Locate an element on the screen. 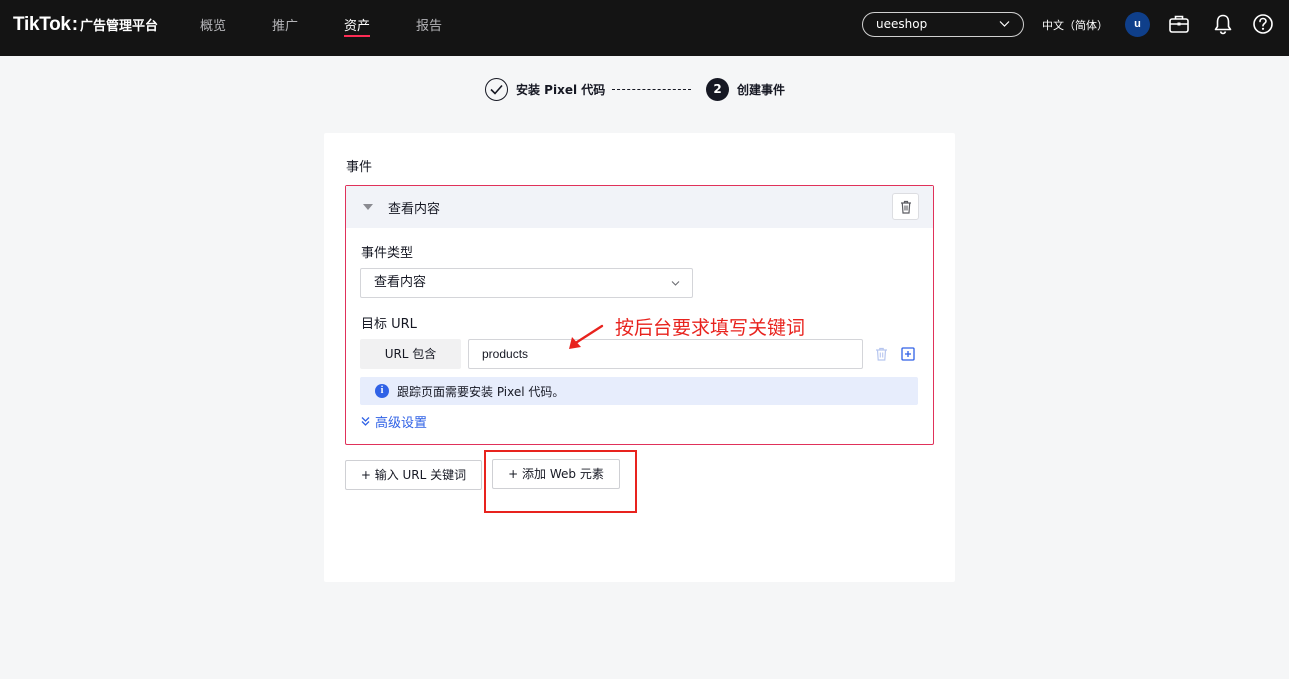  tiktok-ads-logo: TikTok : 广告管理平台 is located at coordinates (85, 26).